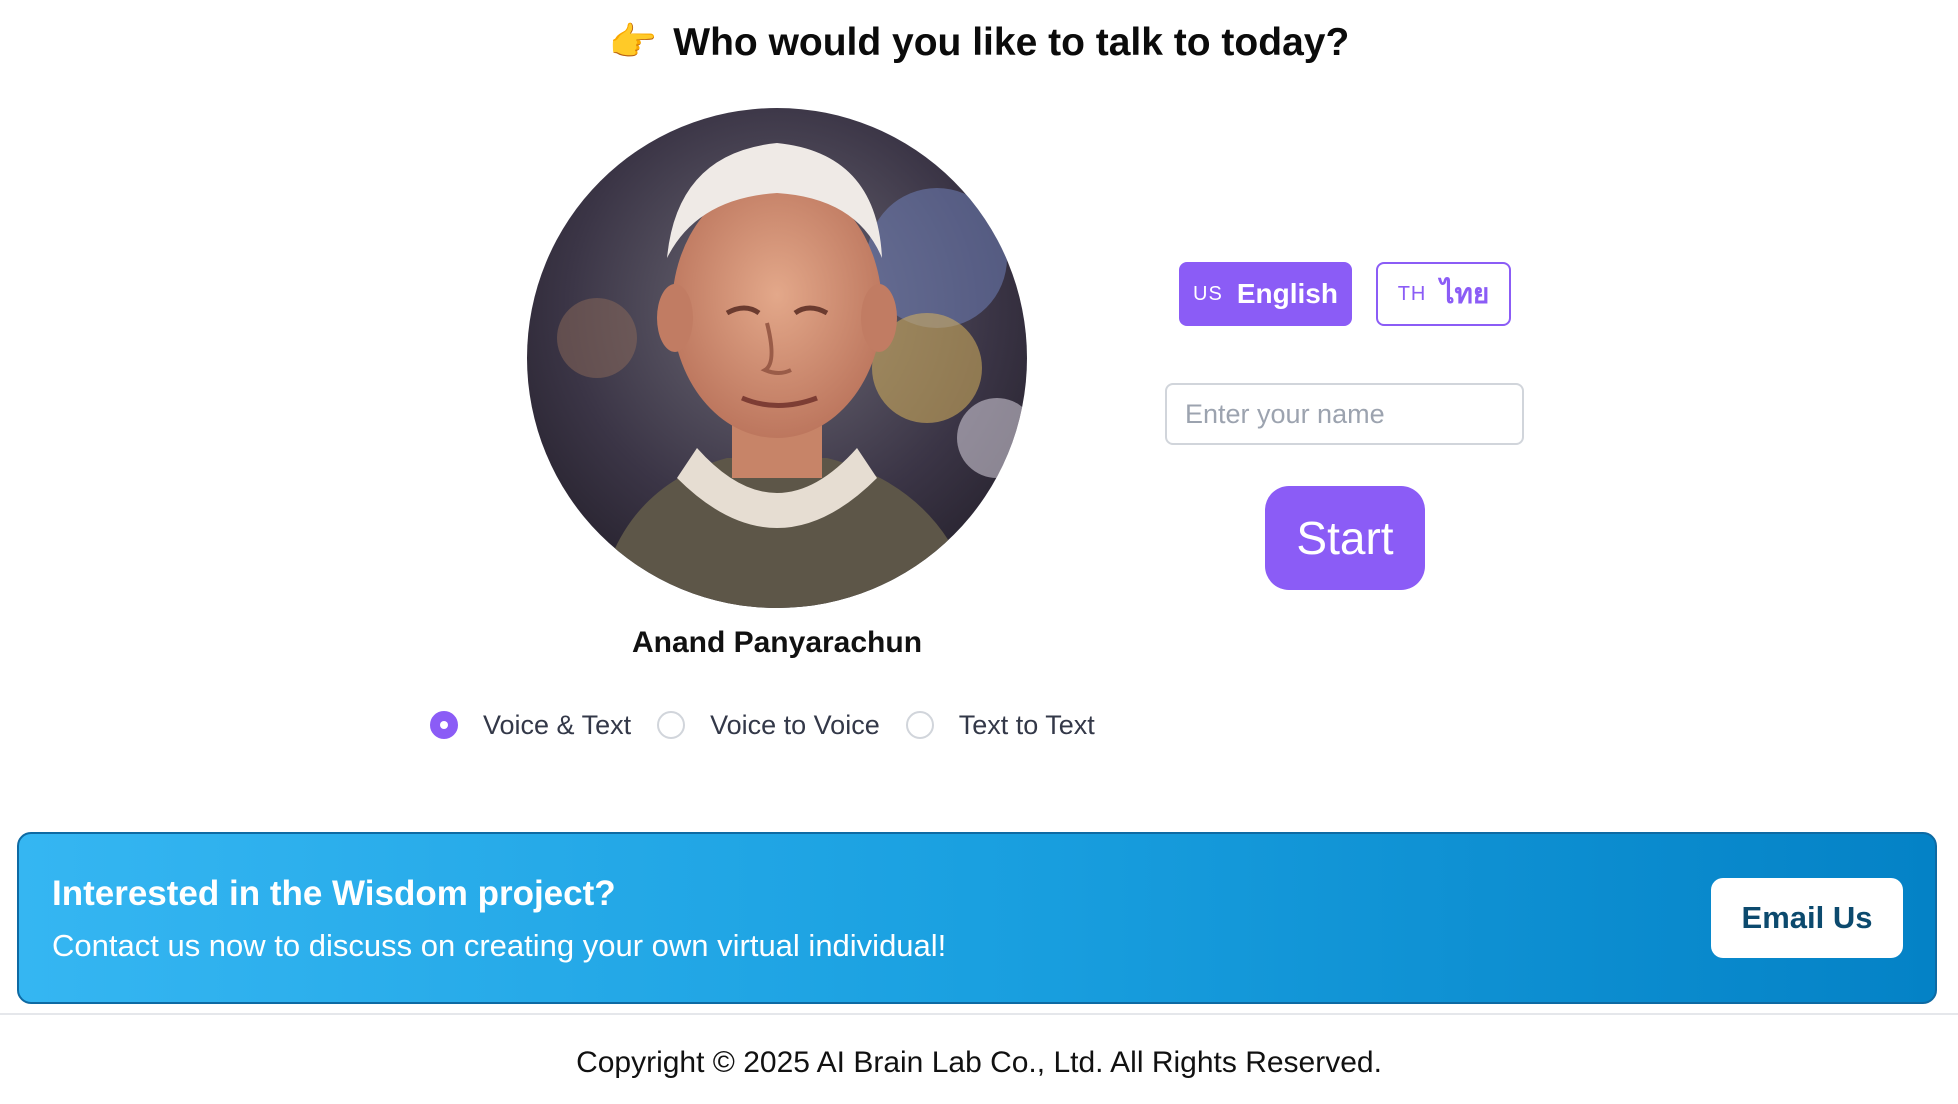 This screenshot has height=1104, width=1958. What do you see at coordinates (1345, 538) in the screenshot?
I see `start-button: Start` at bounding box center [1345, 538].